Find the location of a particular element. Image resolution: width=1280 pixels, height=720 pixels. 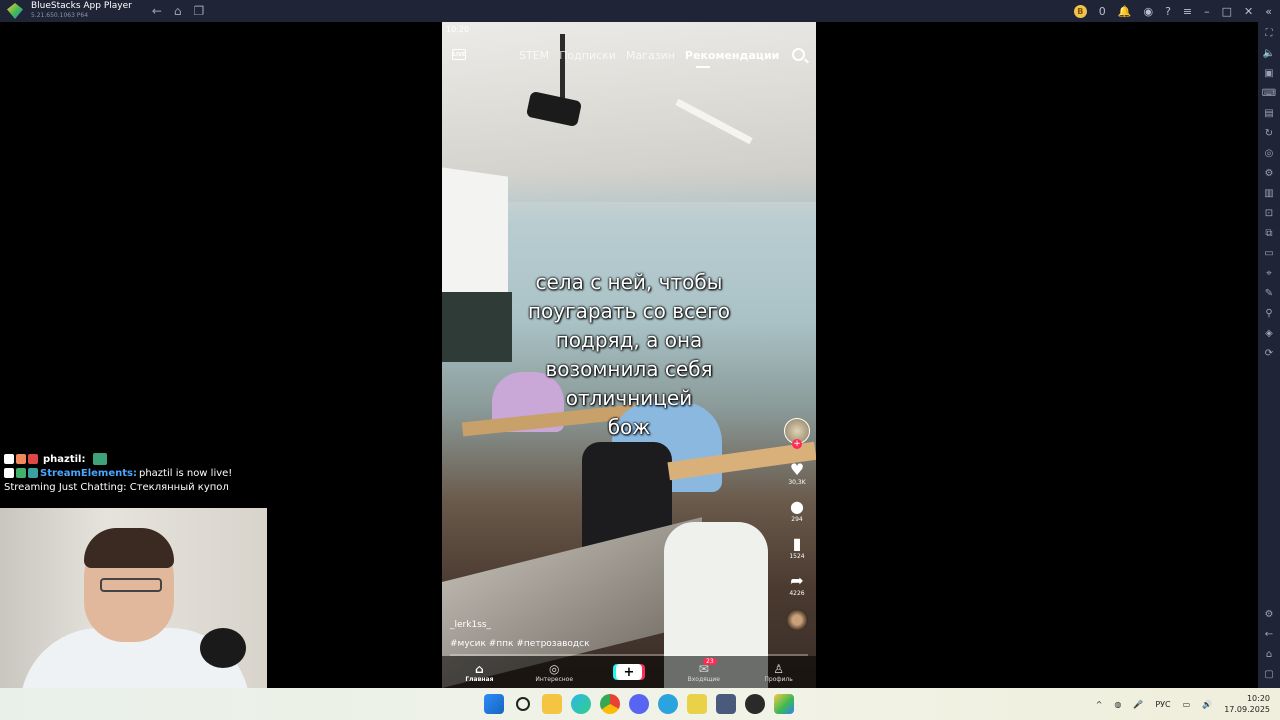

obs-icon is located at coordinates (755, 704).